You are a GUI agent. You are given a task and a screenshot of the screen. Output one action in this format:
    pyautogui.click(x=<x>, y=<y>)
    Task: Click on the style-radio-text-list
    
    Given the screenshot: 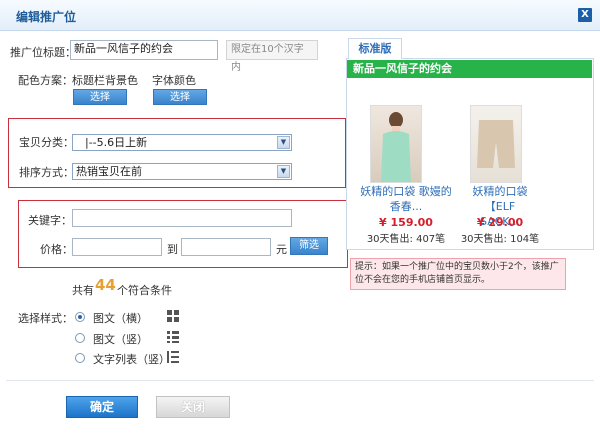 What is the action you would take?
    pyautogui.click(x=80, y=358)
    